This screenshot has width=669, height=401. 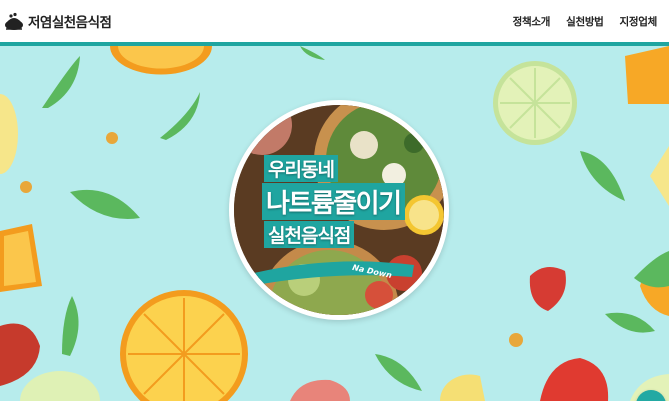 What do you see at coordinates (60, 386) in the screenshot?
I see `lime-slice-bottom-left` at bounding box center [60, 386].